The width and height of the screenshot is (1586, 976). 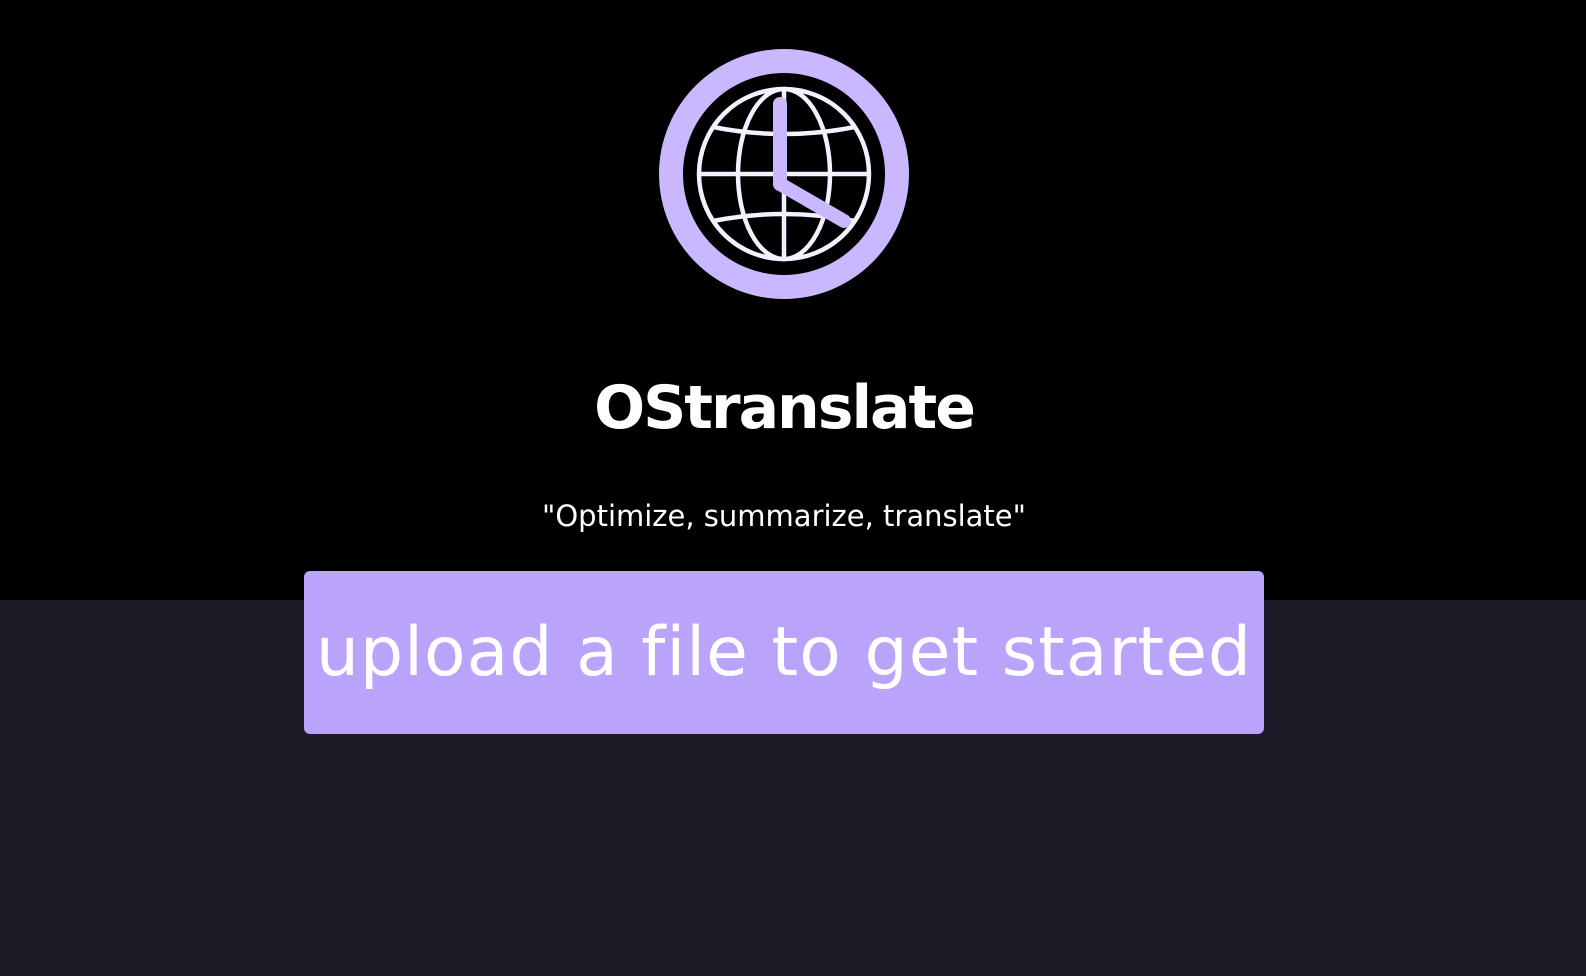 What do you see at coordinates (784, 516) in the screenshot?
I see `app-tagline: "Optimize, summarize, translate"` at bounding box center [784, 516].